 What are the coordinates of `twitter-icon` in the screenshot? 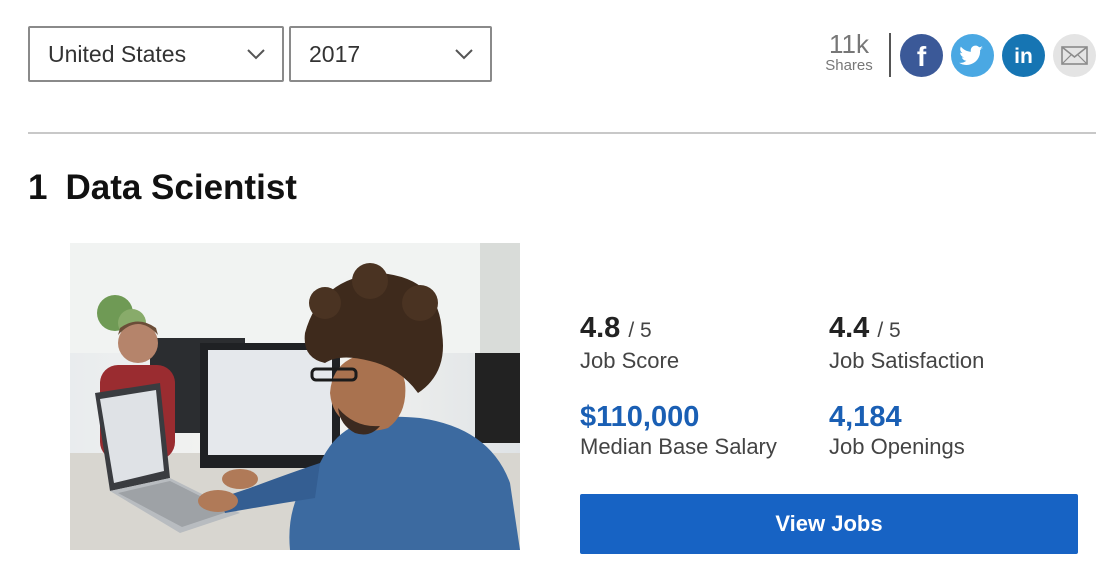 It's located at (971, 55).